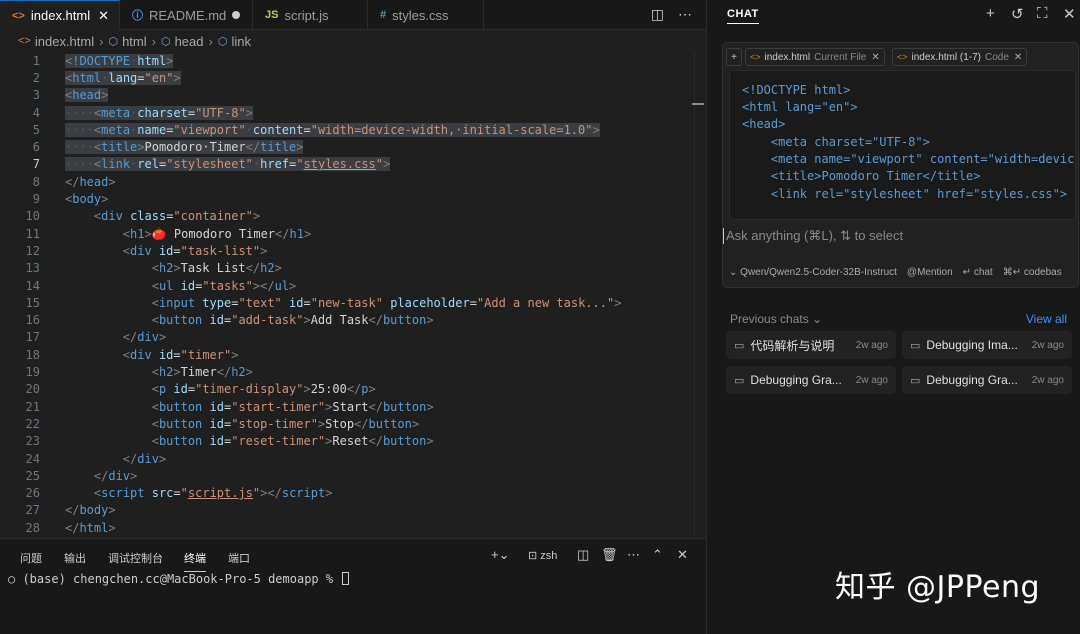 The width and height of the screenshot is (1080, 634). Describe the element at coordinates (347, 458) in the screenshot. I see `code-line: 24 </div>` at that location.